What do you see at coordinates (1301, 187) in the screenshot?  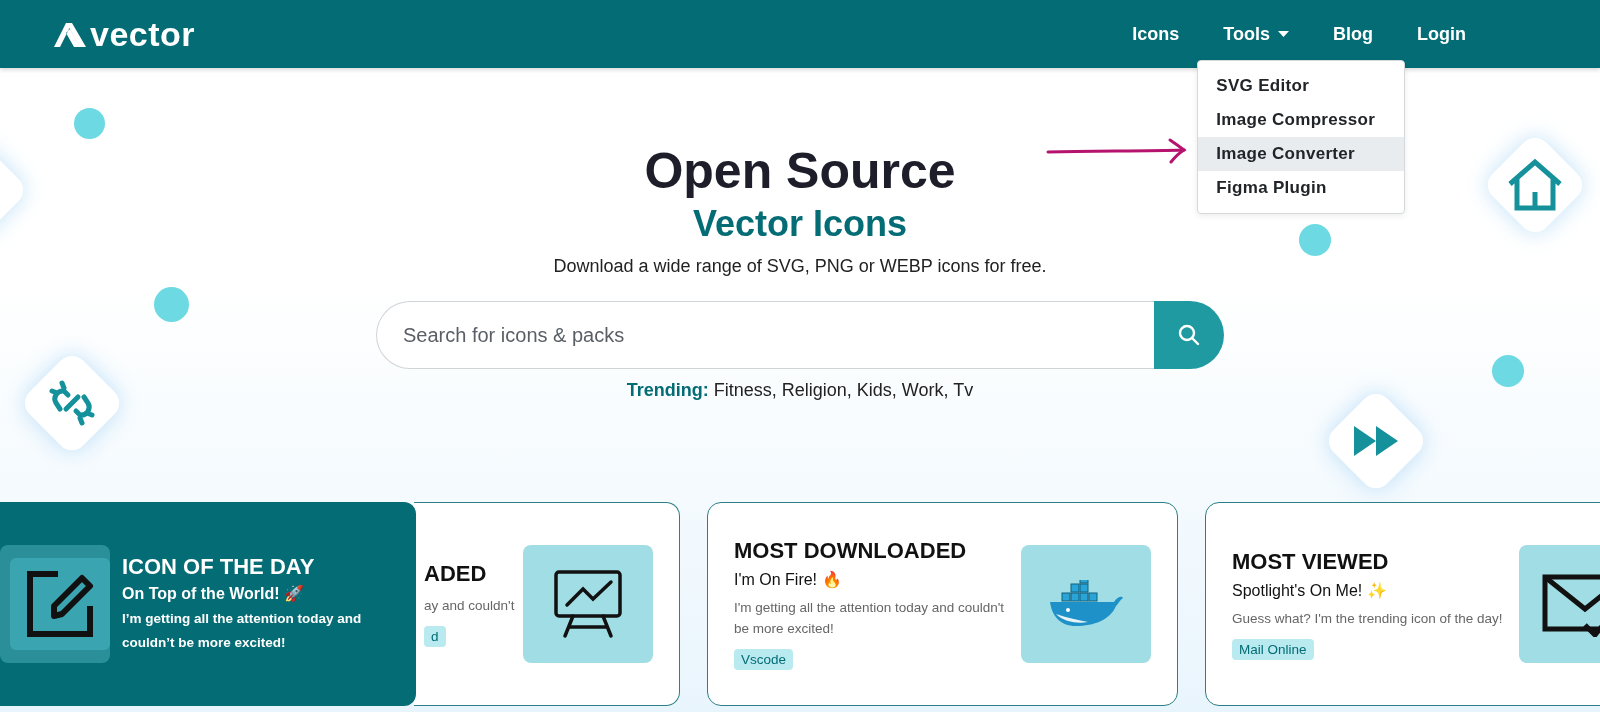 I see `dropdown-item: Figma Plugin` at bounding box center [1301, 187].